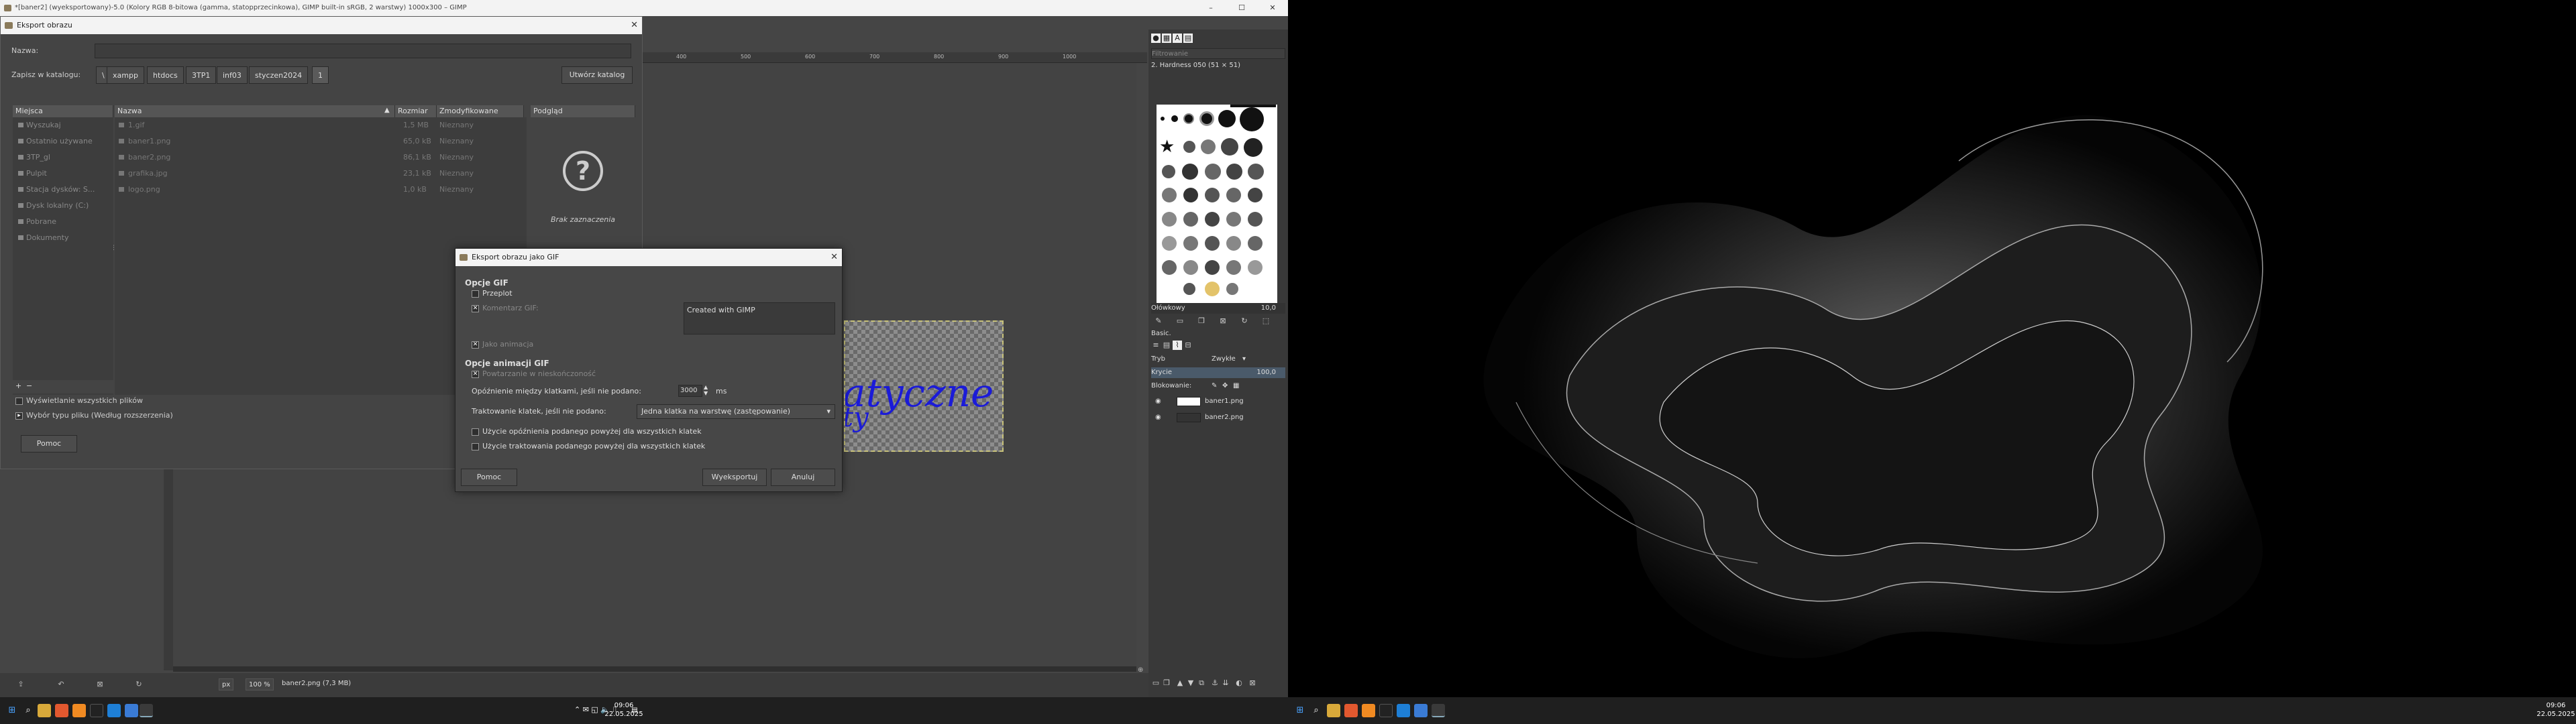 The height and width of the screenshot is (724, 2576). Describe the element at coordinates (734, 477) in the screenshot. I see `export-button: Wyeksportuj` at that location.